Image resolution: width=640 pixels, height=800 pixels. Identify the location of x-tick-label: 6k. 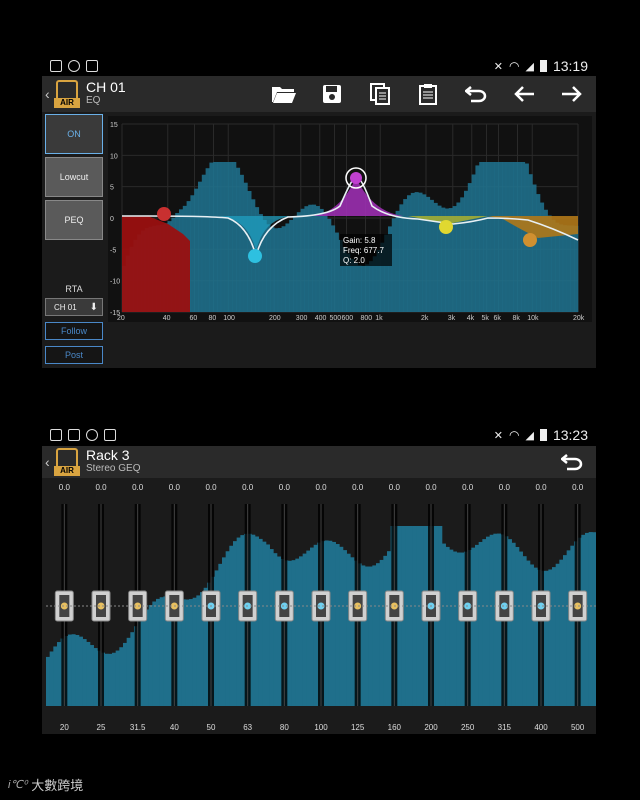
(498, 318).